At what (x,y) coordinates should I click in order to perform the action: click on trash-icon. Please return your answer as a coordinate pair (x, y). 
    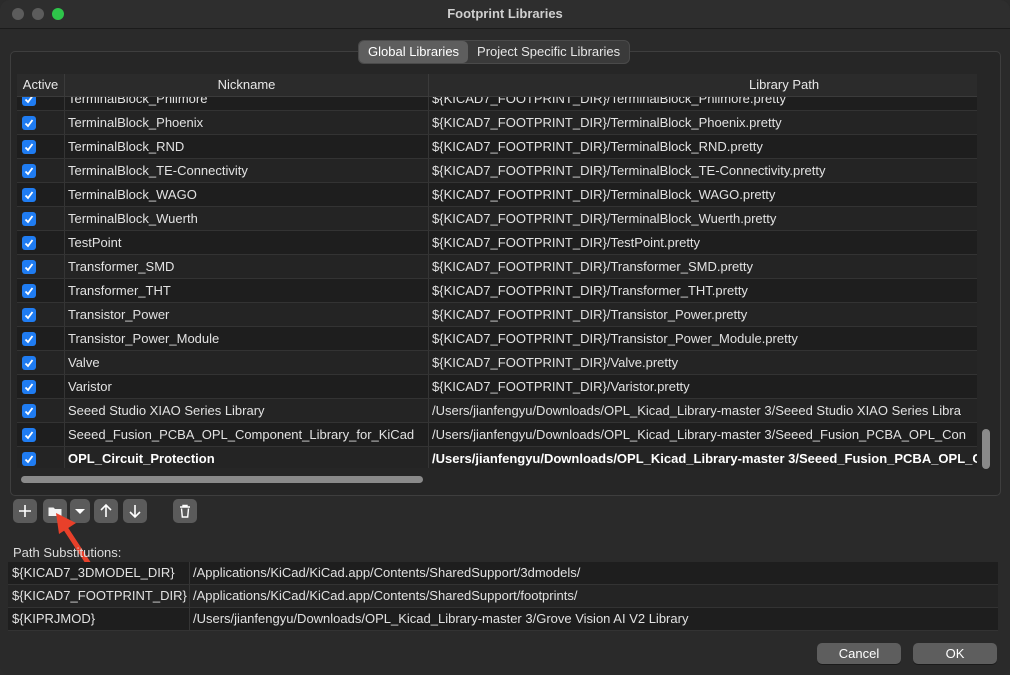
    Looking at the image, I should click on (185, 511).